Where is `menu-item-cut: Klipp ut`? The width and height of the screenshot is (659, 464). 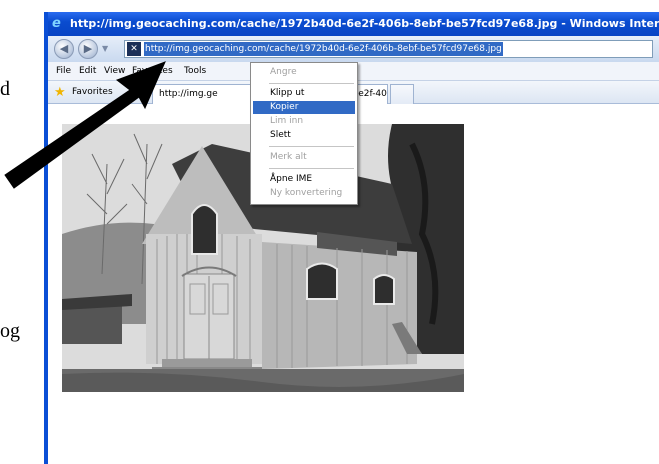 menu-item-cut: Klipp ut is located at coordinates (304, 93).